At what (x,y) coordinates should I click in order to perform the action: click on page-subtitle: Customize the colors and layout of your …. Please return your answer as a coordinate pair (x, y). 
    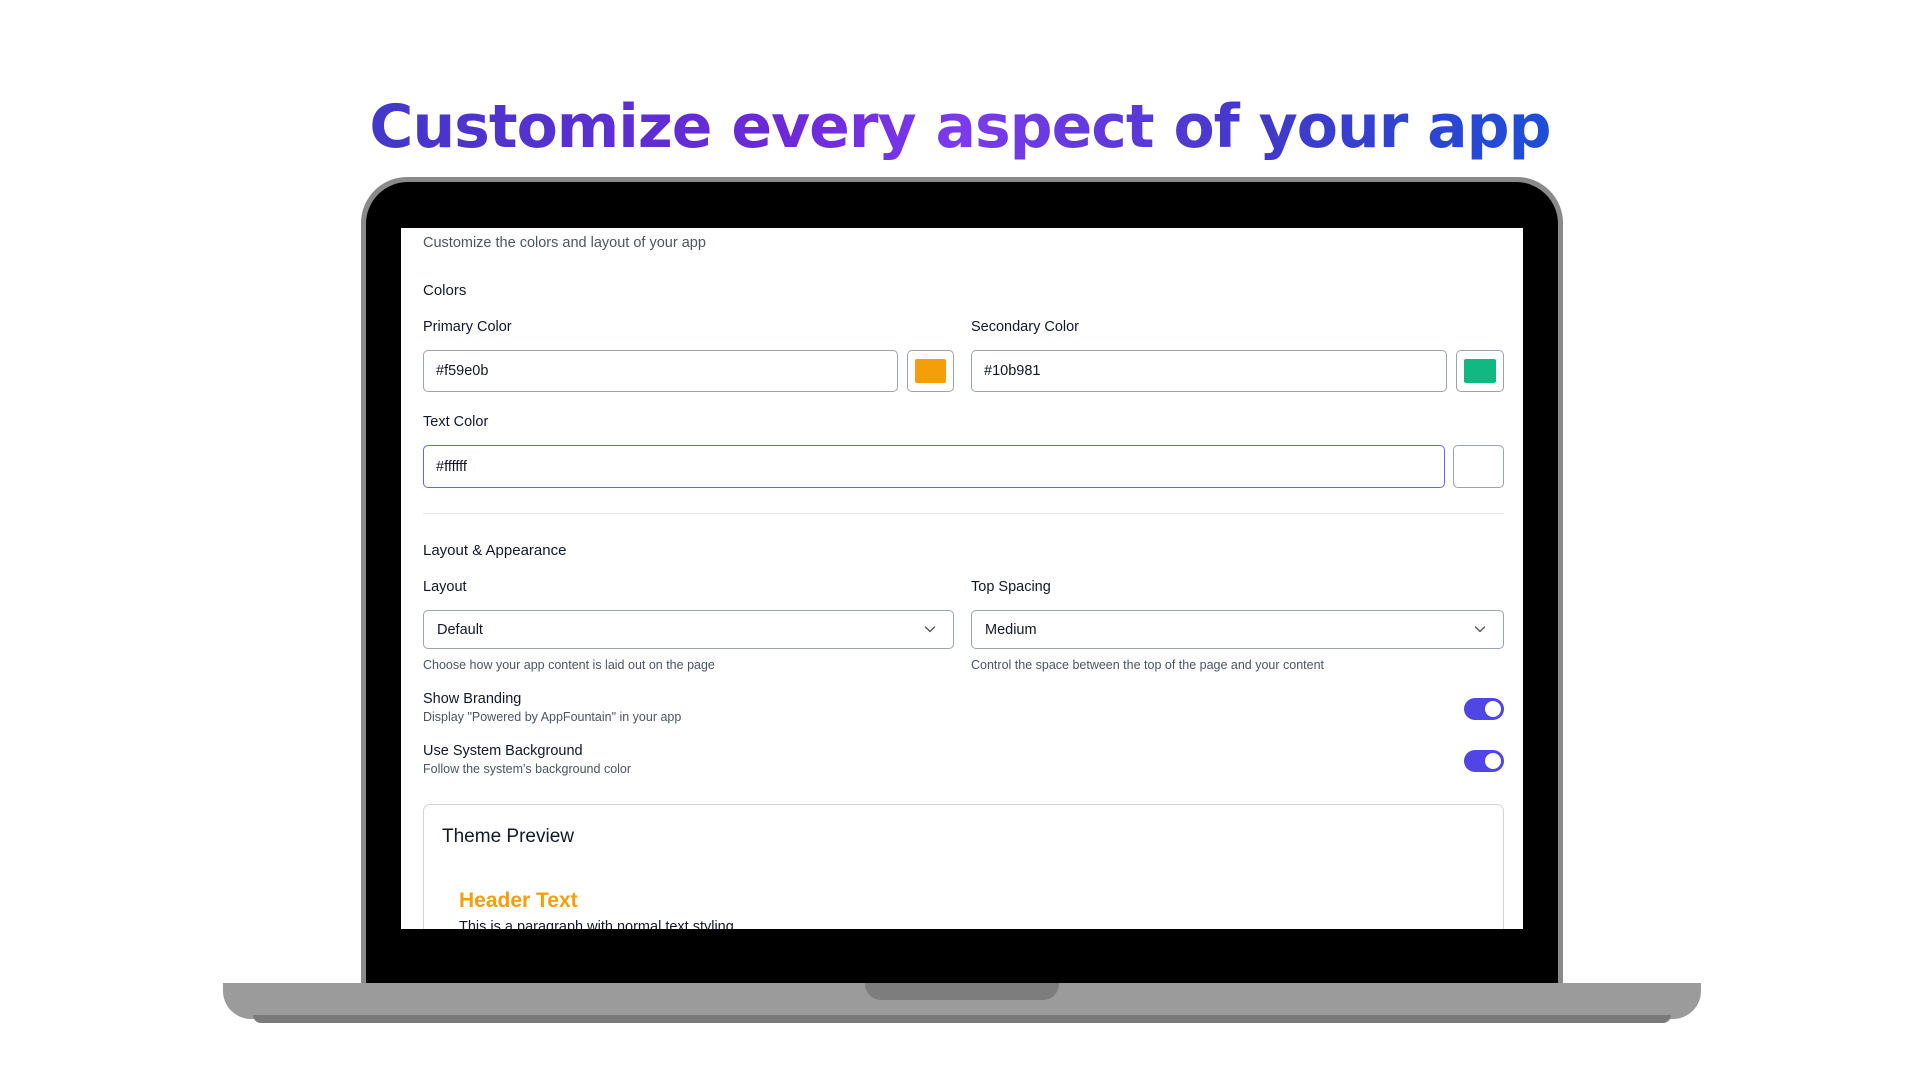
    Looking at the image, I should click on (564, 243).